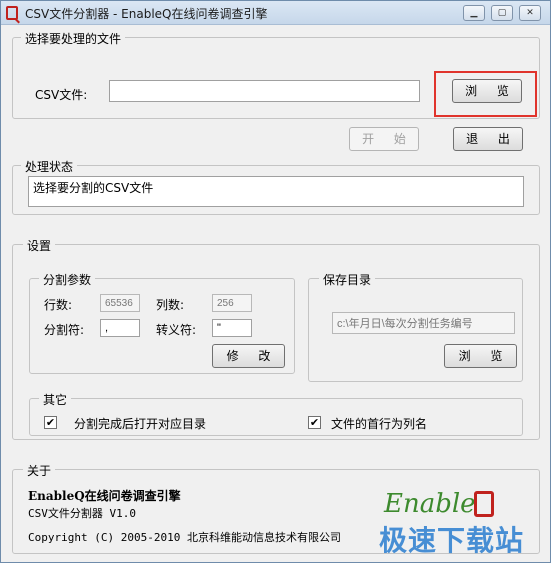 The image size is (551, 563). Describe the element at coordinates (176, 330) in the screenshot. I see `escape-label: 转义符:` at that location.